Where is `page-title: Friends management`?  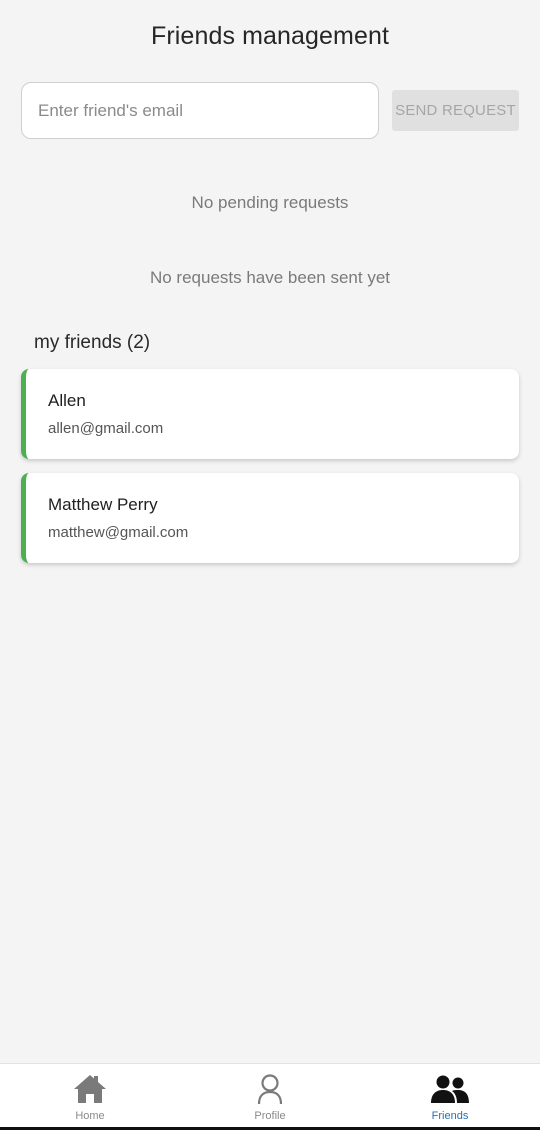 page-title: Friends management is located at coordinates (270, 36).